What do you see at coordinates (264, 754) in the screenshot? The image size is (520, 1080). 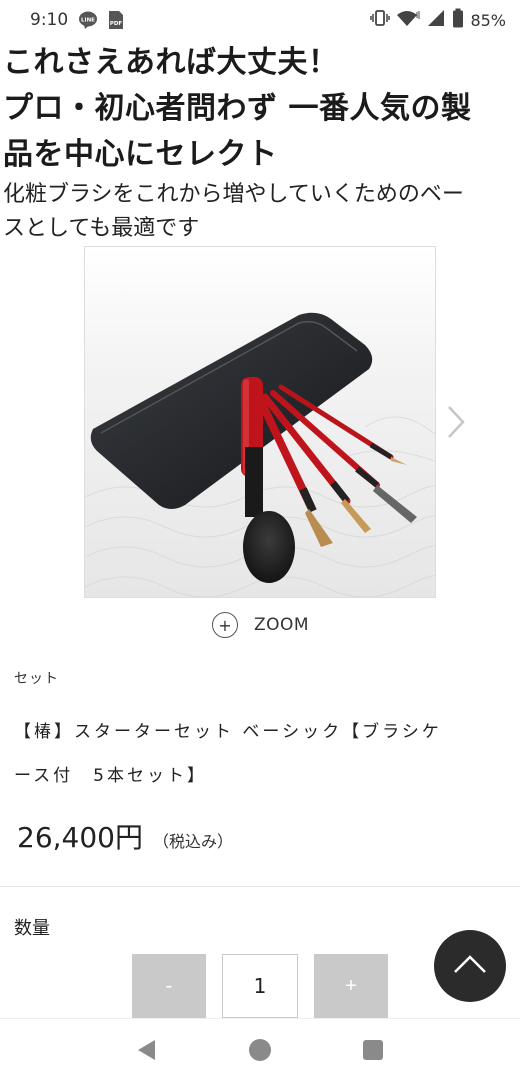 I see `product-name: 【椿】スターターセット ベーシック【ブラシケ ース付 5本セット】` at bounding box center [264, 754].